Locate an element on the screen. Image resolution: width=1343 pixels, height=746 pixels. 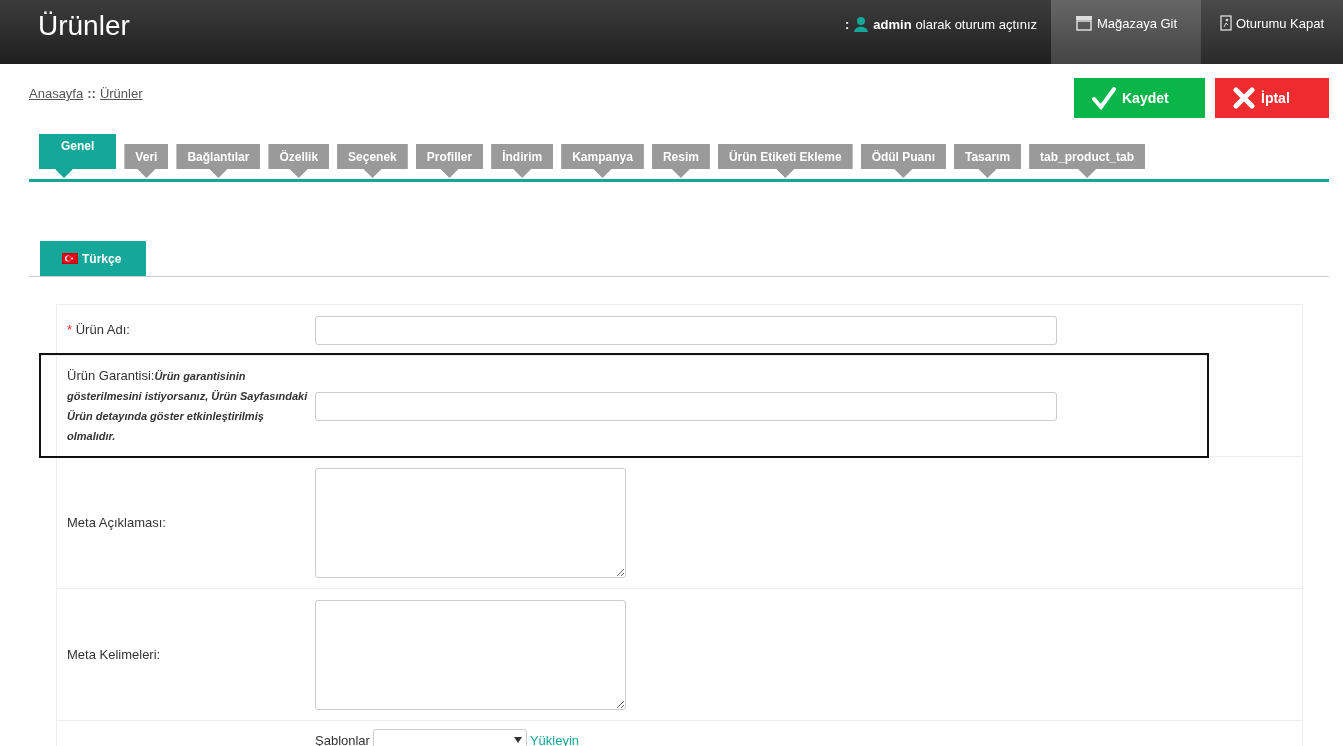
cancel-button: İptal is located at coordinates (1272, 98).